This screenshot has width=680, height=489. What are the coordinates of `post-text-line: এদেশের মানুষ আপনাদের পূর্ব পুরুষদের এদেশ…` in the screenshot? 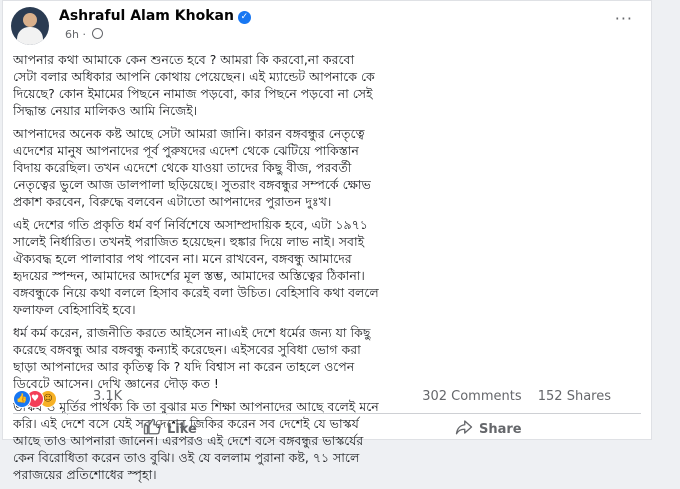 It's located at (186, 150).